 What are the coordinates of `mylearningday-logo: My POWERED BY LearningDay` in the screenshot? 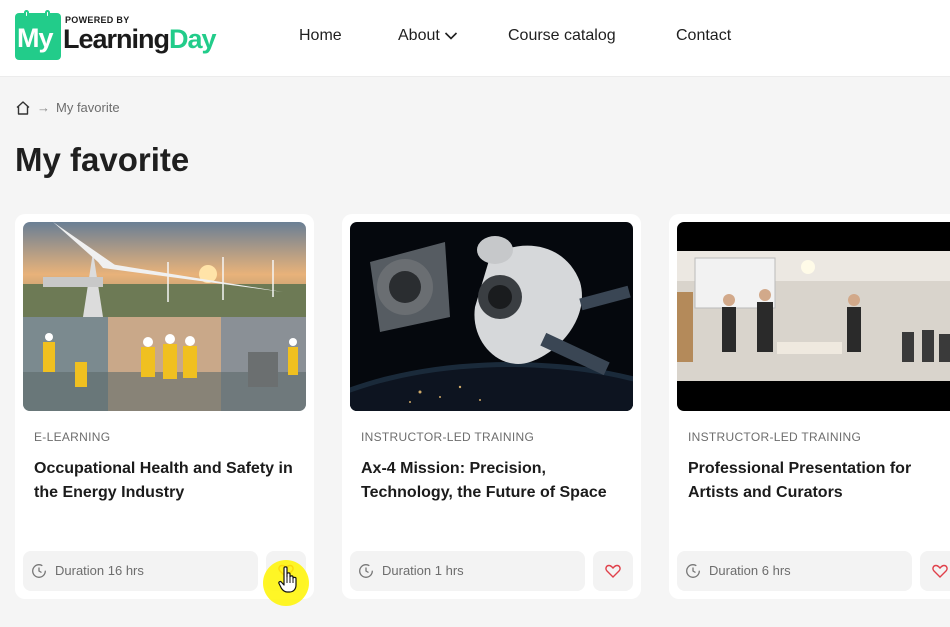 It's located at (120, 35).